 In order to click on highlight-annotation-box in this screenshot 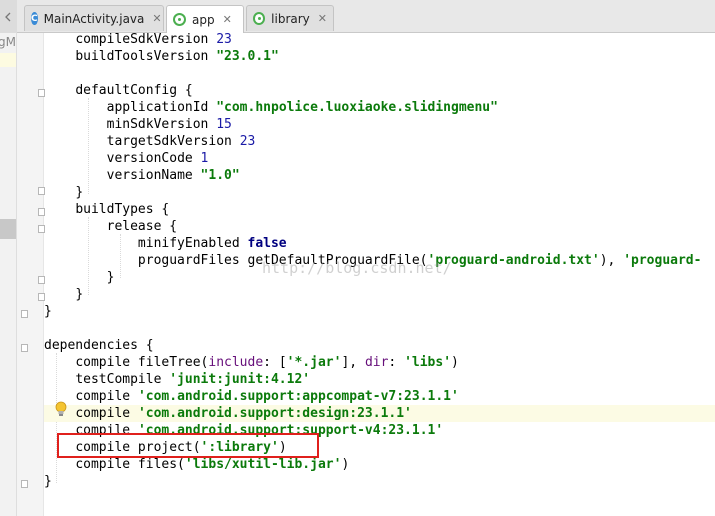, I will do `click(188, 445)`.